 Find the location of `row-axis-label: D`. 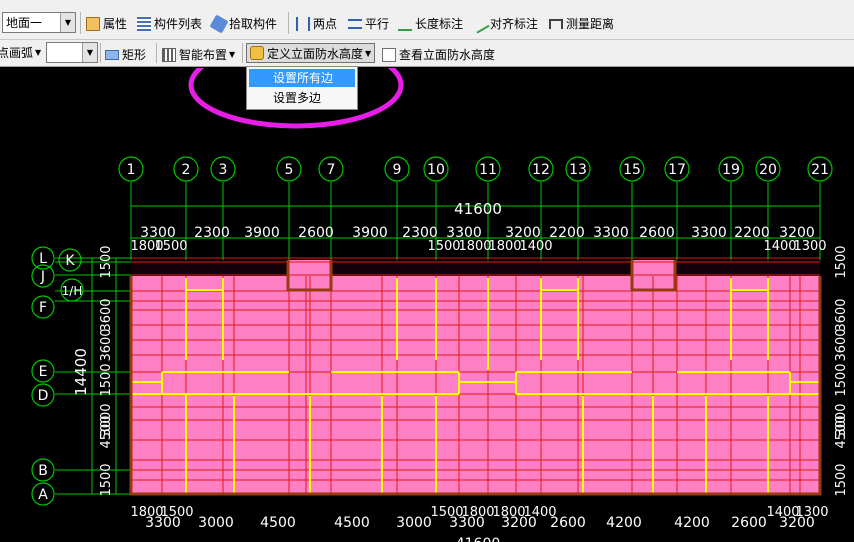

row-axis-label: D is located at coordinates (43, 396).